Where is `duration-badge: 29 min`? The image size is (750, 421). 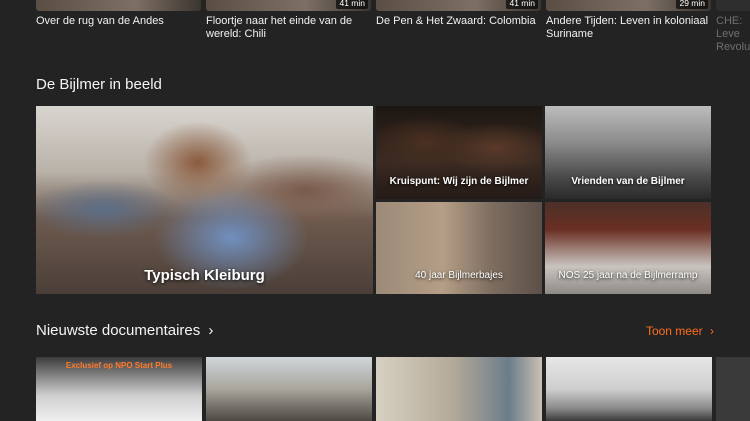 duration-badge: 29 min is located at coordinates (692, 4).